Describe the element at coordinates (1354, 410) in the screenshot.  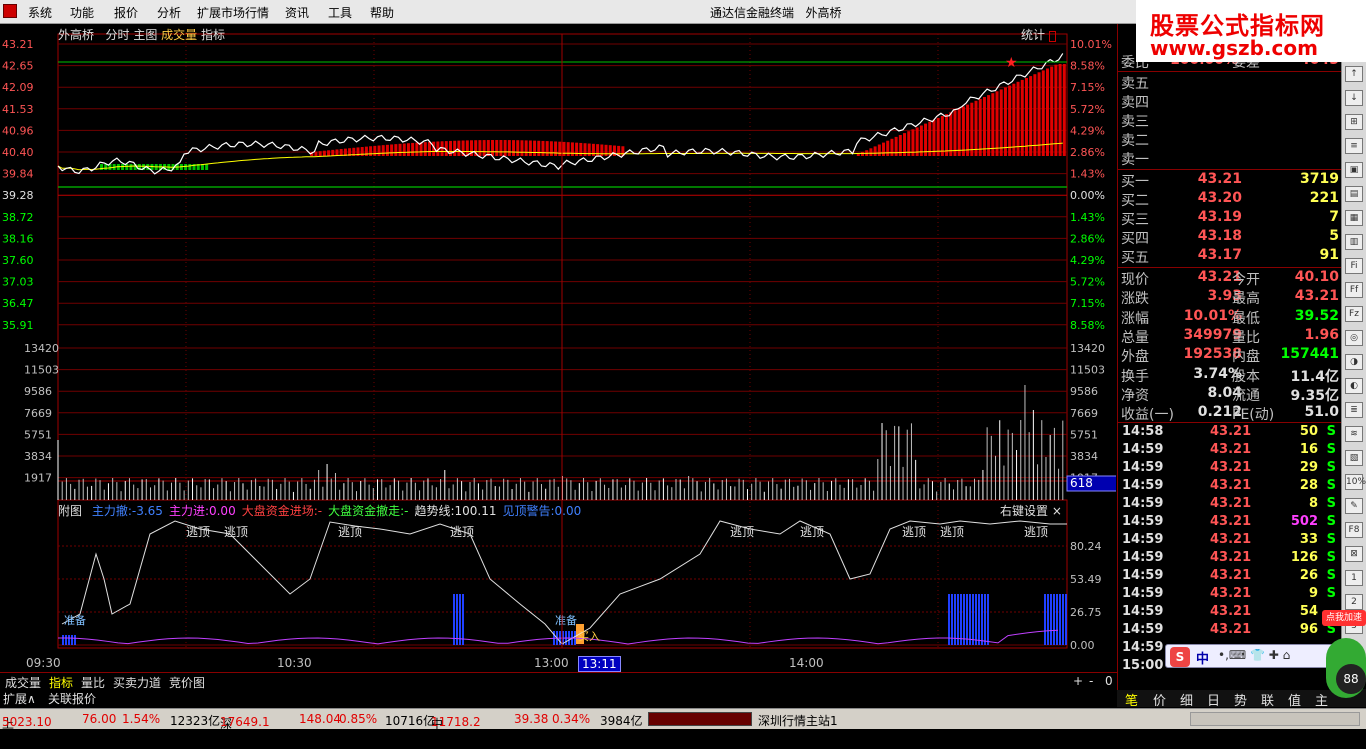
I see `toolbar-button: ≣` at that location.